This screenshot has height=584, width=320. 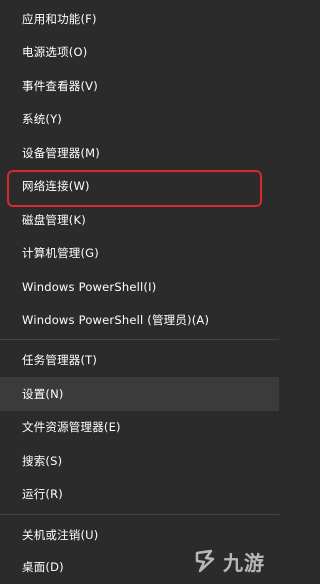 I want to click on menu-item-search: 搜索(S), so click(x=139, y=461).